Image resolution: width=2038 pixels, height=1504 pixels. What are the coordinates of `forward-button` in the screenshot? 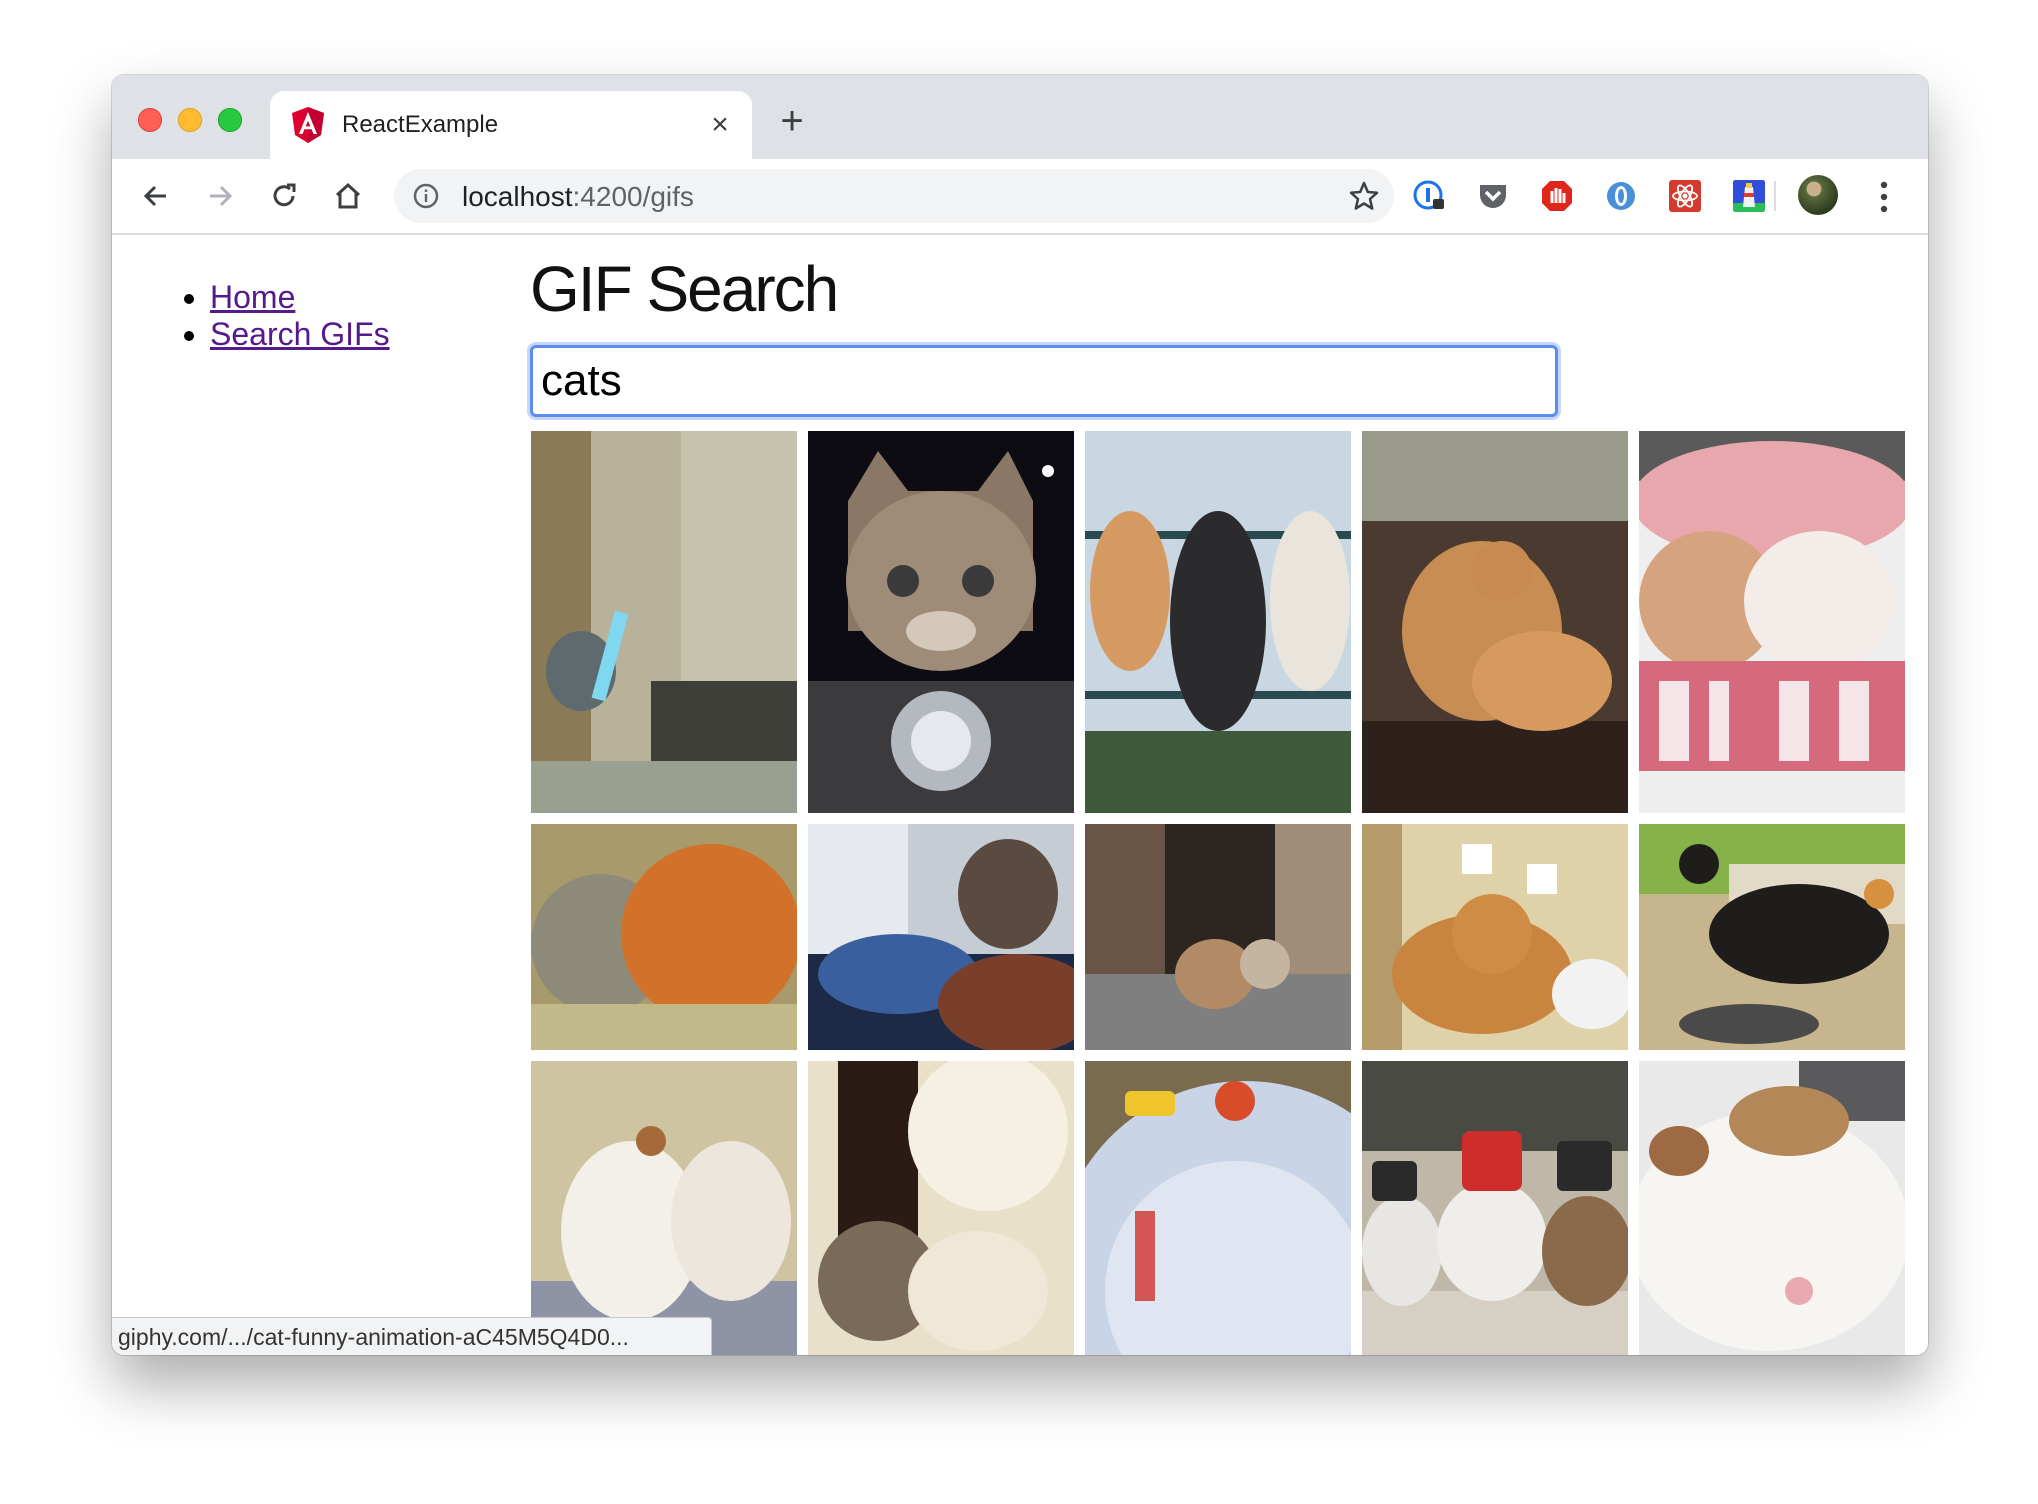 It's located at (220, 196).